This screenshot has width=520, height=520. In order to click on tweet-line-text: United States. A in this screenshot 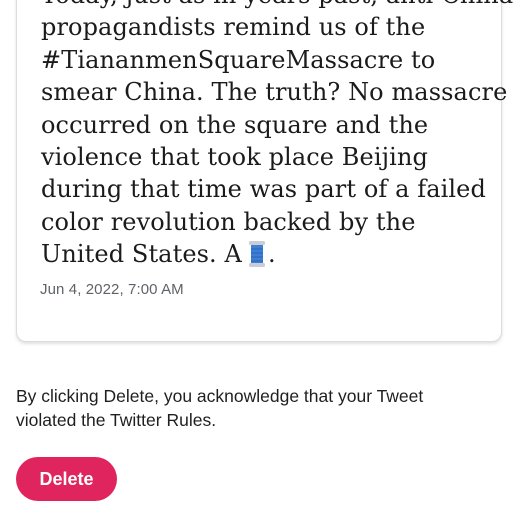, I will do `click(141, 254)`.